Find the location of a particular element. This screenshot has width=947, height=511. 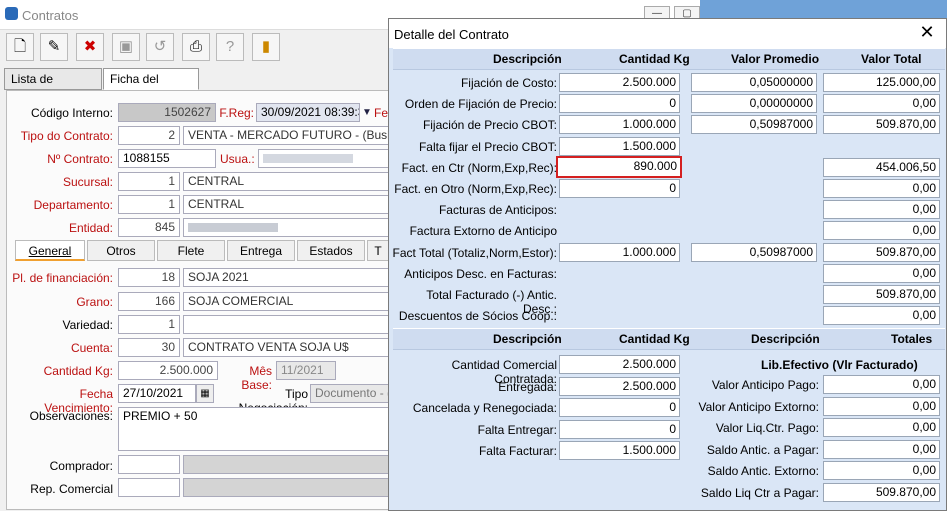

repcom-name-field is located at coordinates (288, 487).